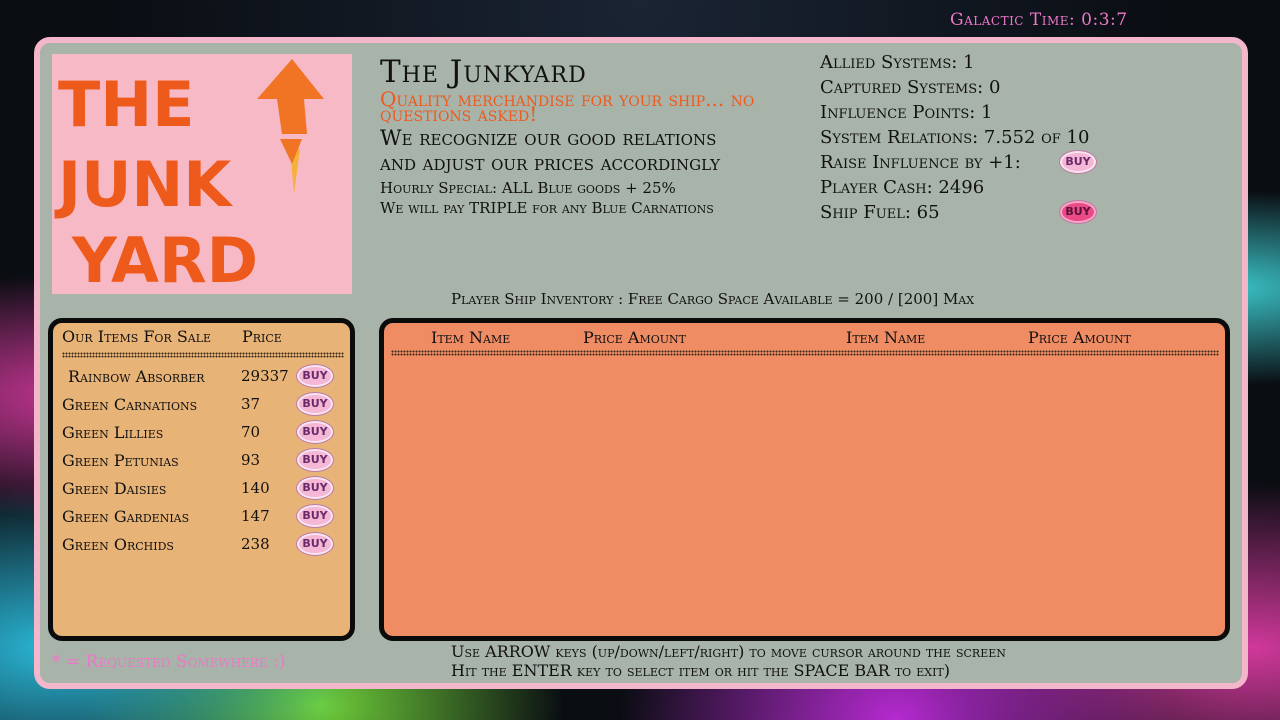 This screenshot has height=720, width=1280. Describe the element at coordinates (255, 488) in the screenshot. I see `sale-item-price: 140` at that location.